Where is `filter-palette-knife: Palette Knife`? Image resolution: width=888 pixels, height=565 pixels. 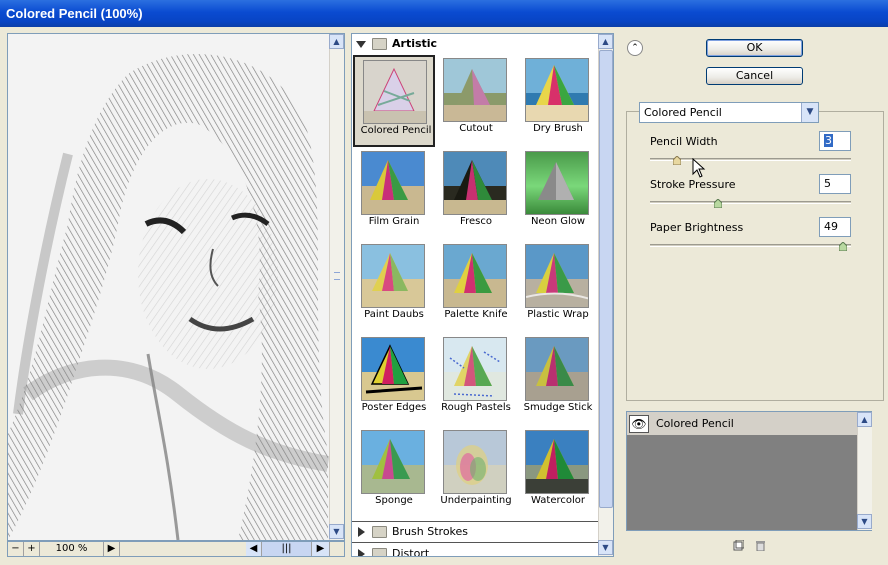 filter-palette-knife: Palette Knife is located at coordinates (476, 287).